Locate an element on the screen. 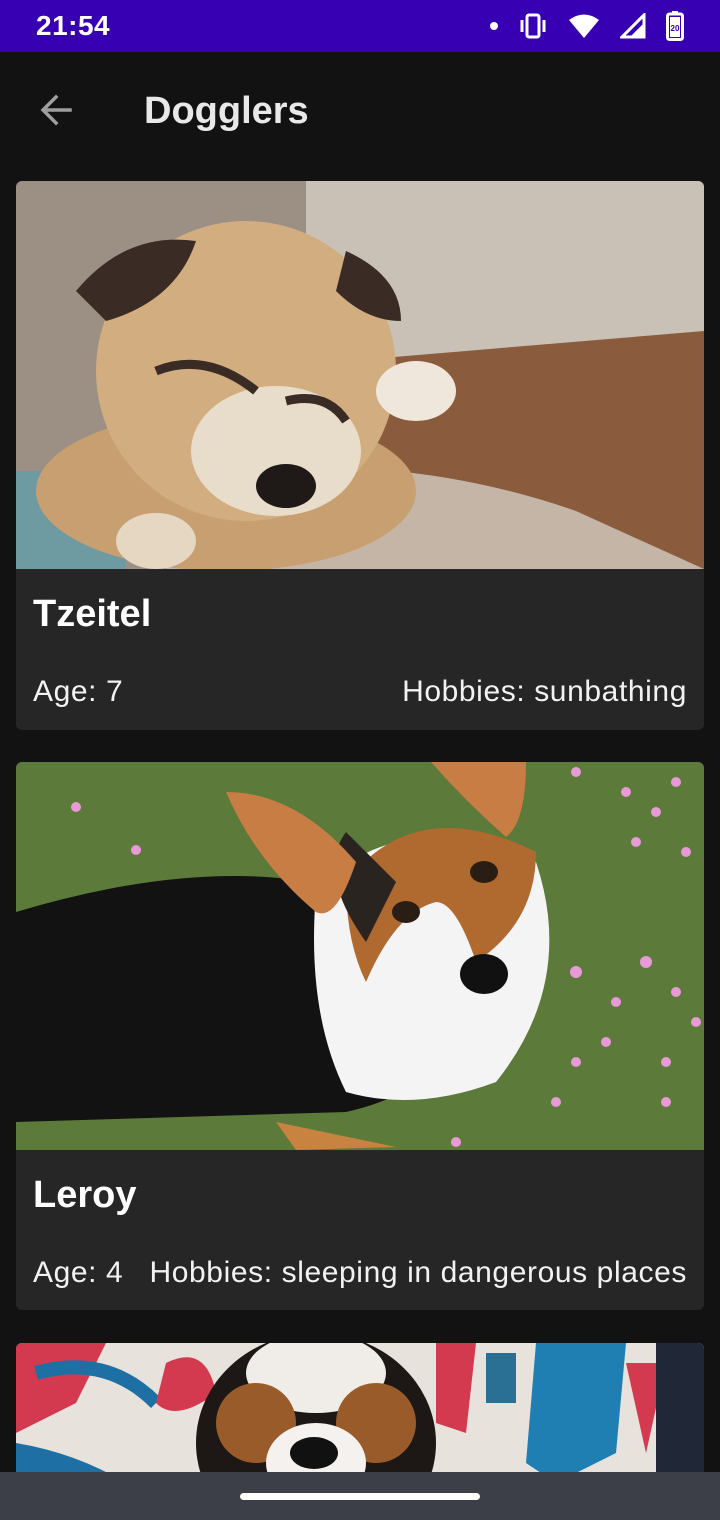 Image resolution: width=720 pixels, height=1520 pixels. dog-card is located at coordinates (360, 1413).